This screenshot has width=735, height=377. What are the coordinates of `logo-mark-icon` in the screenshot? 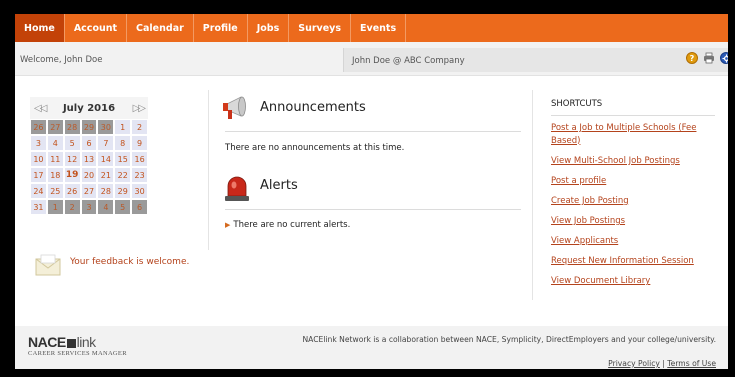 It's located at (71, 343).